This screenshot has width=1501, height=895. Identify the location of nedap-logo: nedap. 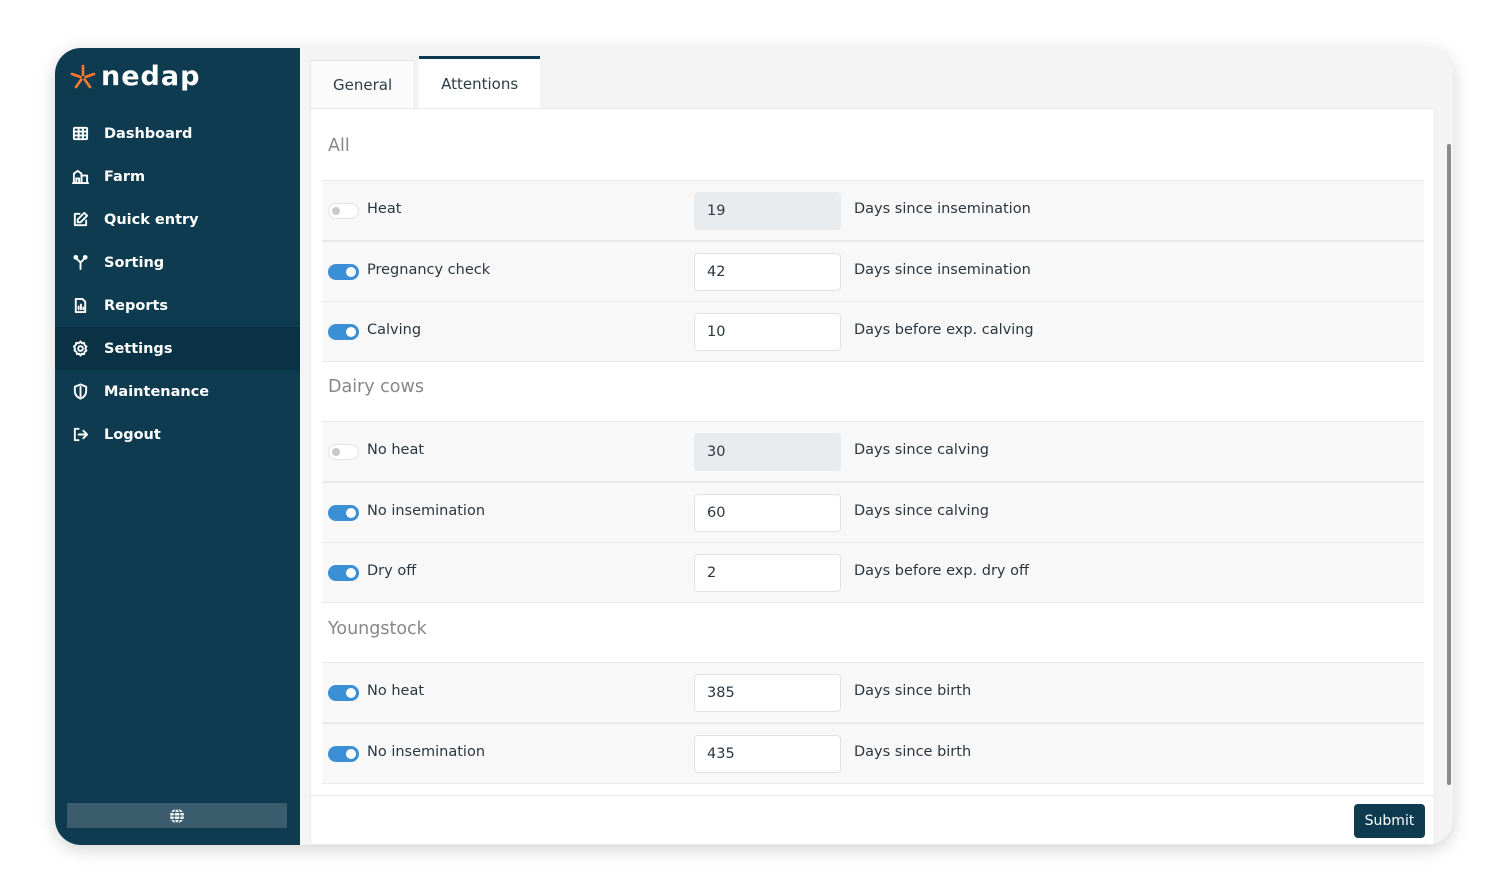
(134, 77).